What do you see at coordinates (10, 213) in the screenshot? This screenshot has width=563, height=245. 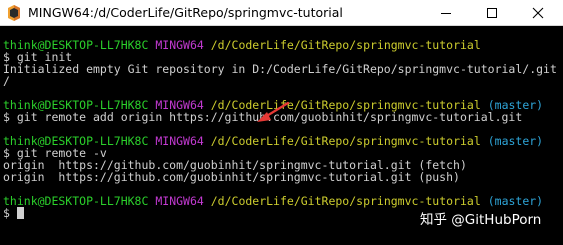 I see `prompt-symbol: $` at bounding box center [10, 213].